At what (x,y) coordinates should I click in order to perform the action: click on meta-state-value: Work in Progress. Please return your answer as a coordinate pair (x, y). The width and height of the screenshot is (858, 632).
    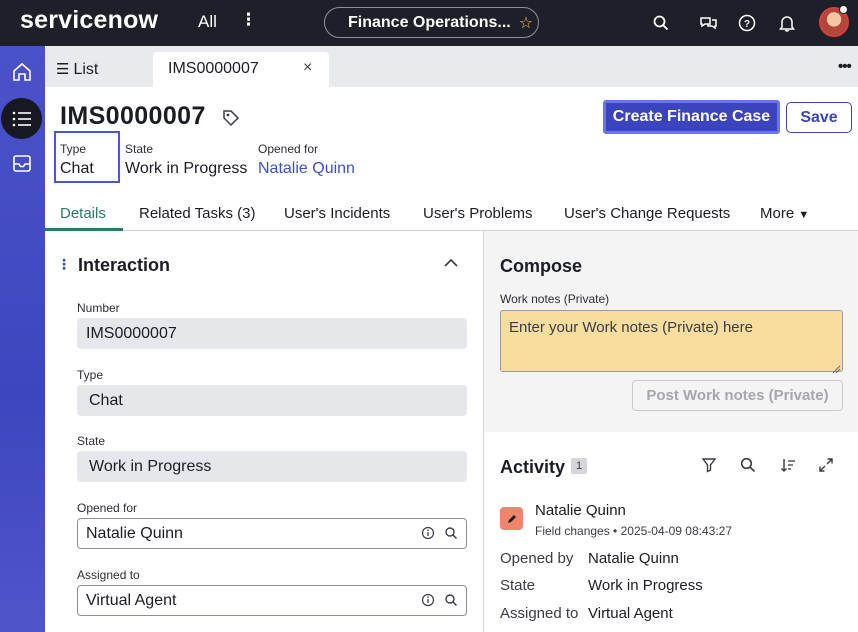
    Looking at the image, I should click on (186, 168).